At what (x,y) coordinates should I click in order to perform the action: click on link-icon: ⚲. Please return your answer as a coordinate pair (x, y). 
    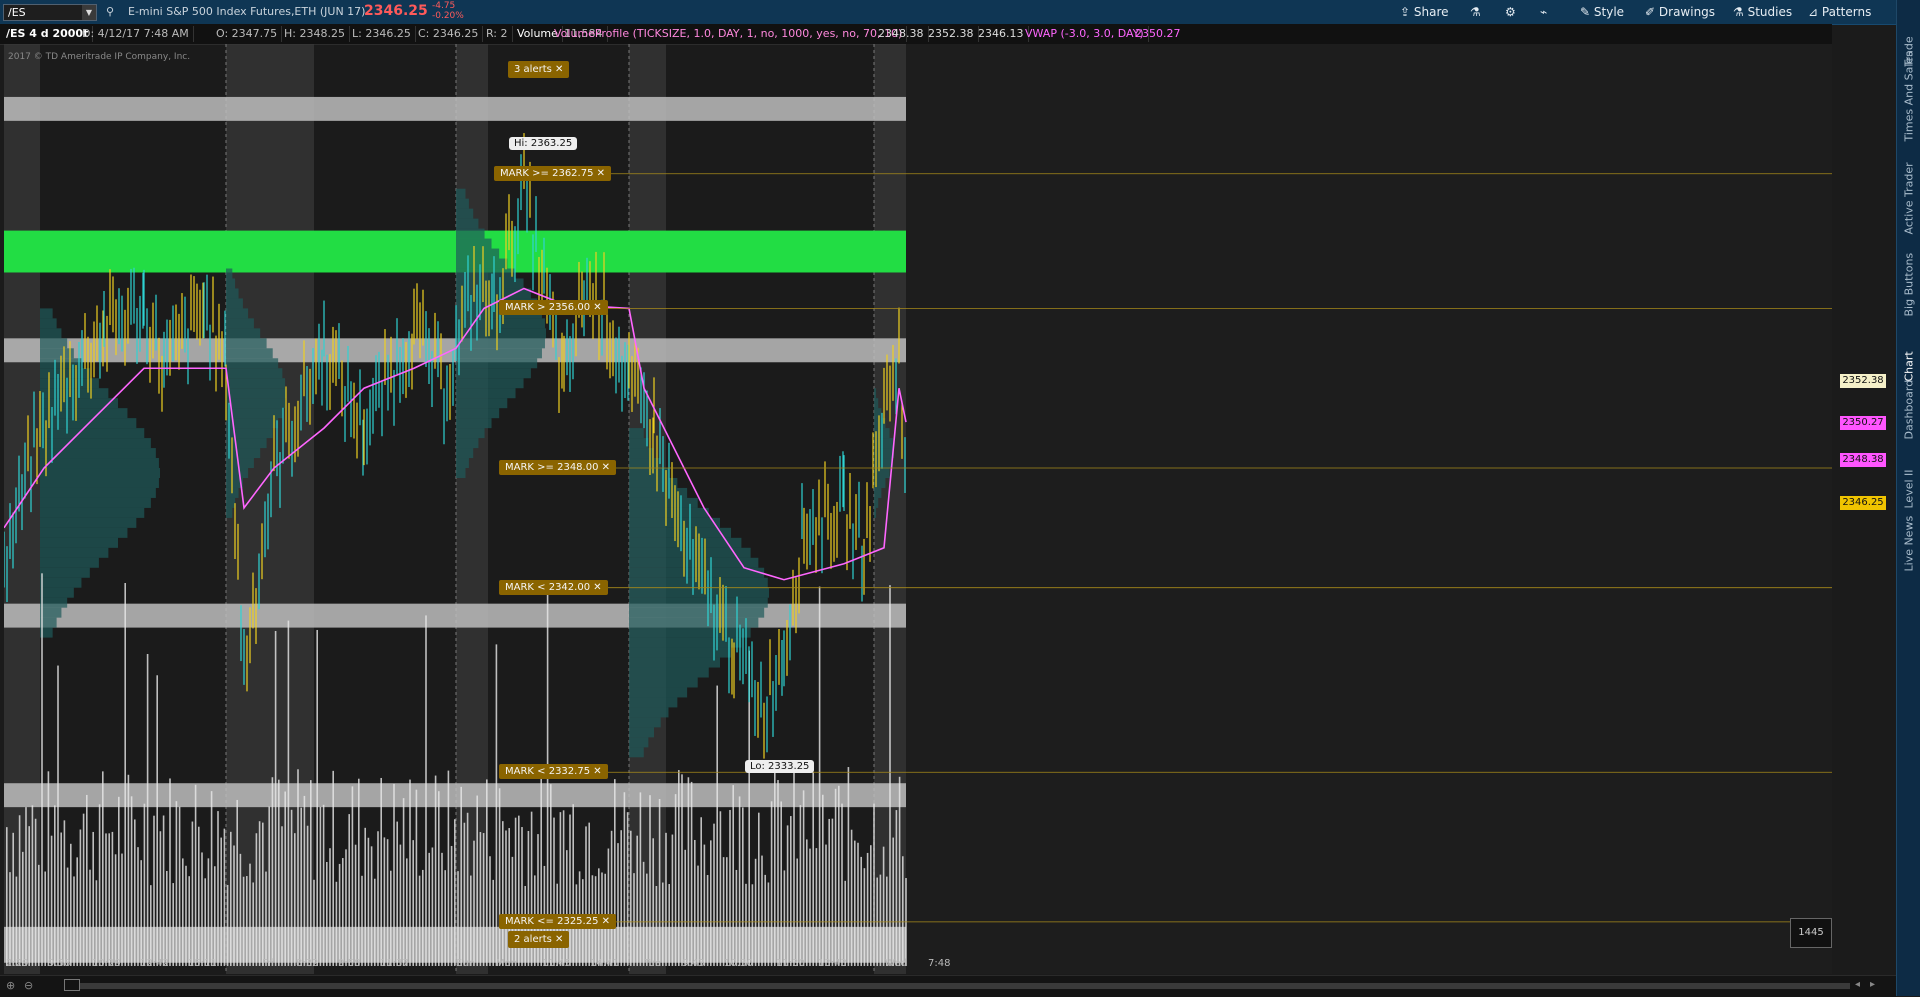
    Looking at the image, I should click on (110, 11).